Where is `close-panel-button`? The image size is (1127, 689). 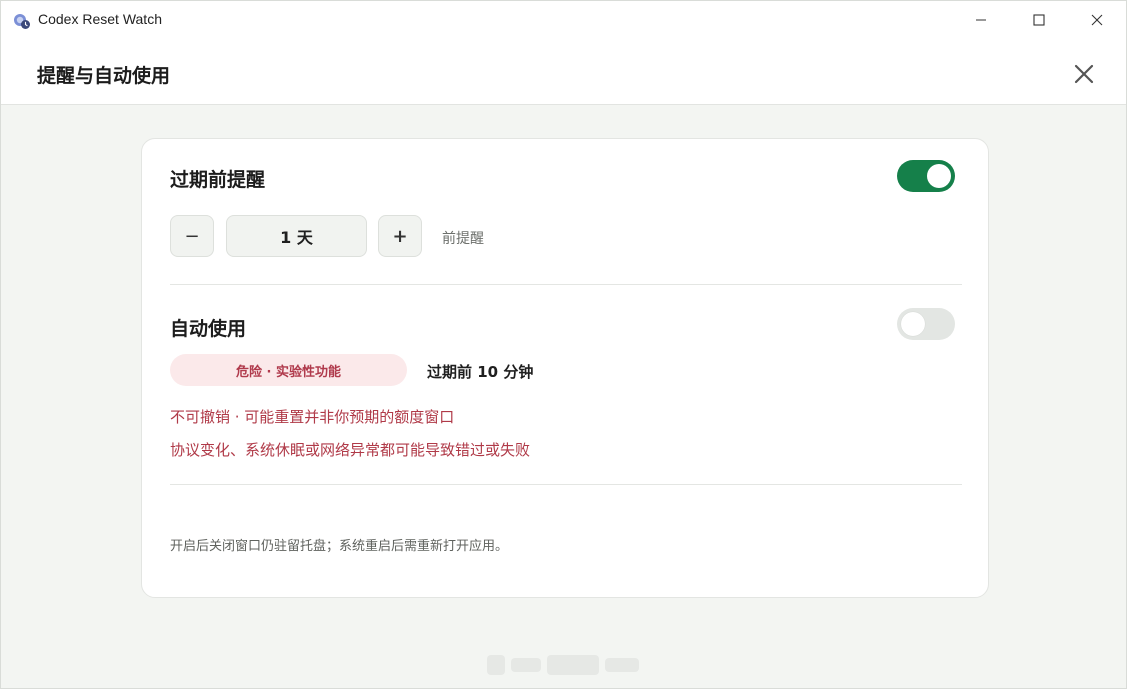
close-panel-button is located at coordinates (1084, 74).